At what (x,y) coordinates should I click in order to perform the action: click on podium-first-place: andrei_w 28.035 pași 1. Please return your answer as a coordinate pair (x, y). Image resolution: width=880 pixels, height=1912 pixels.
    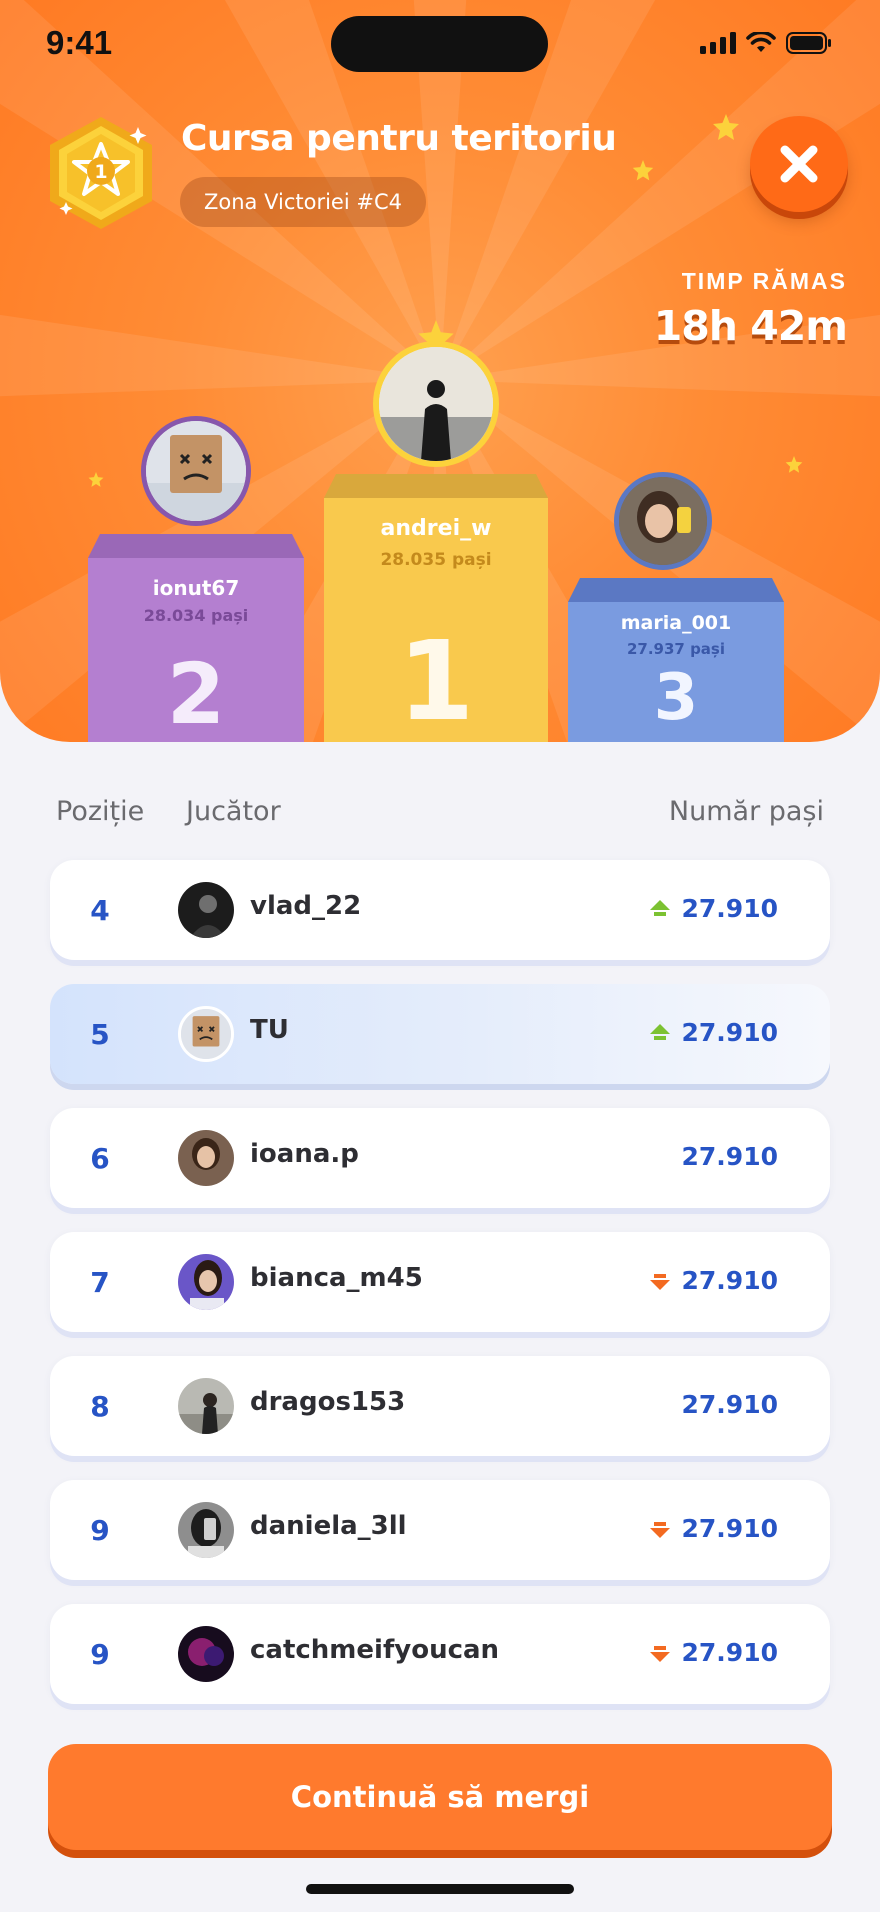
    Looking at the image, I should click on (436, 608).